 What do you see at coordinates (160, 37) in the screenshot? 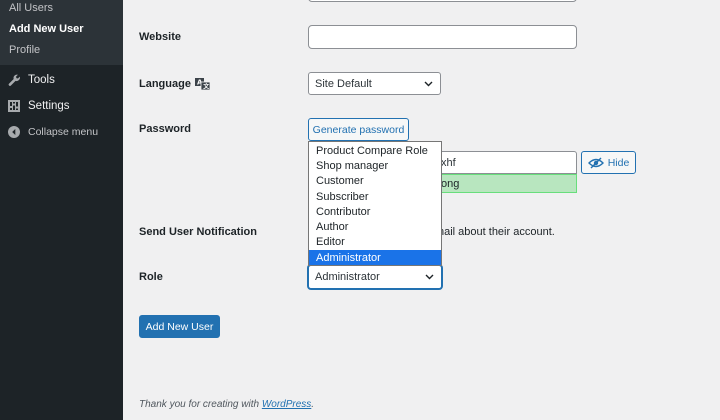
I see `website-label: Website` at bounding box center [160, 37].